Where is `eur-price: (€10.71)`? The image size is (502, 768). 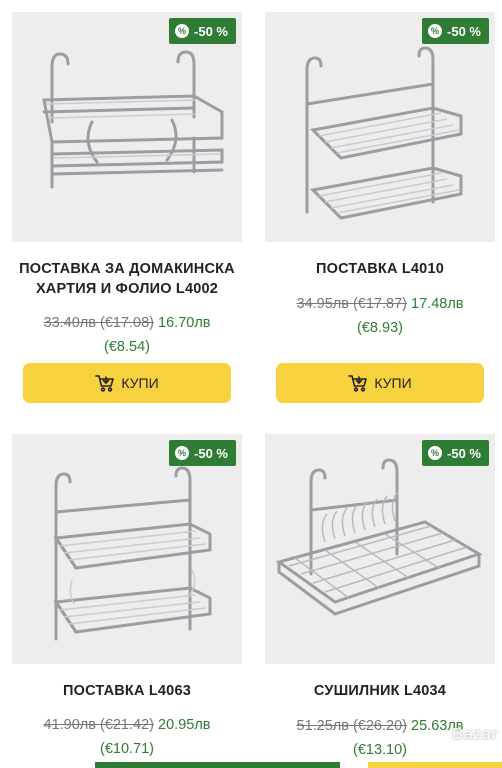 eur-price: (€10.71) is located at coordinates (126, 749).